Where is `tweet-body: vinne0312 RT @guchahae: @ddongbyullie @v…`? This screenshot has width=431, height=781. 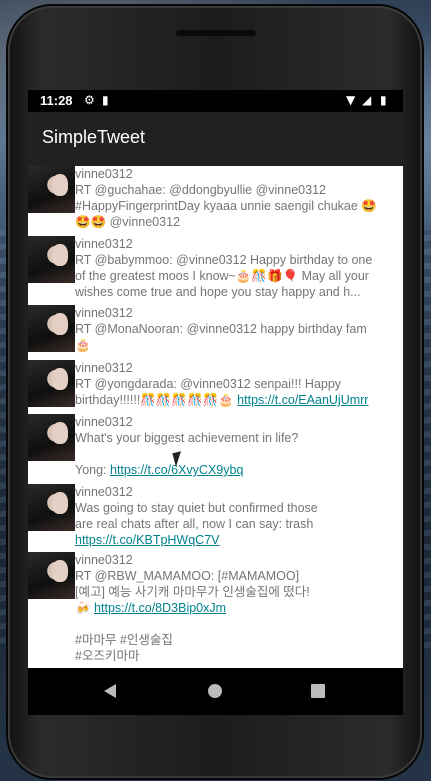
tweet-body: vinne0312 RT @guchahae: @ddongbyullie @v… is located at coordinates (239, 198).